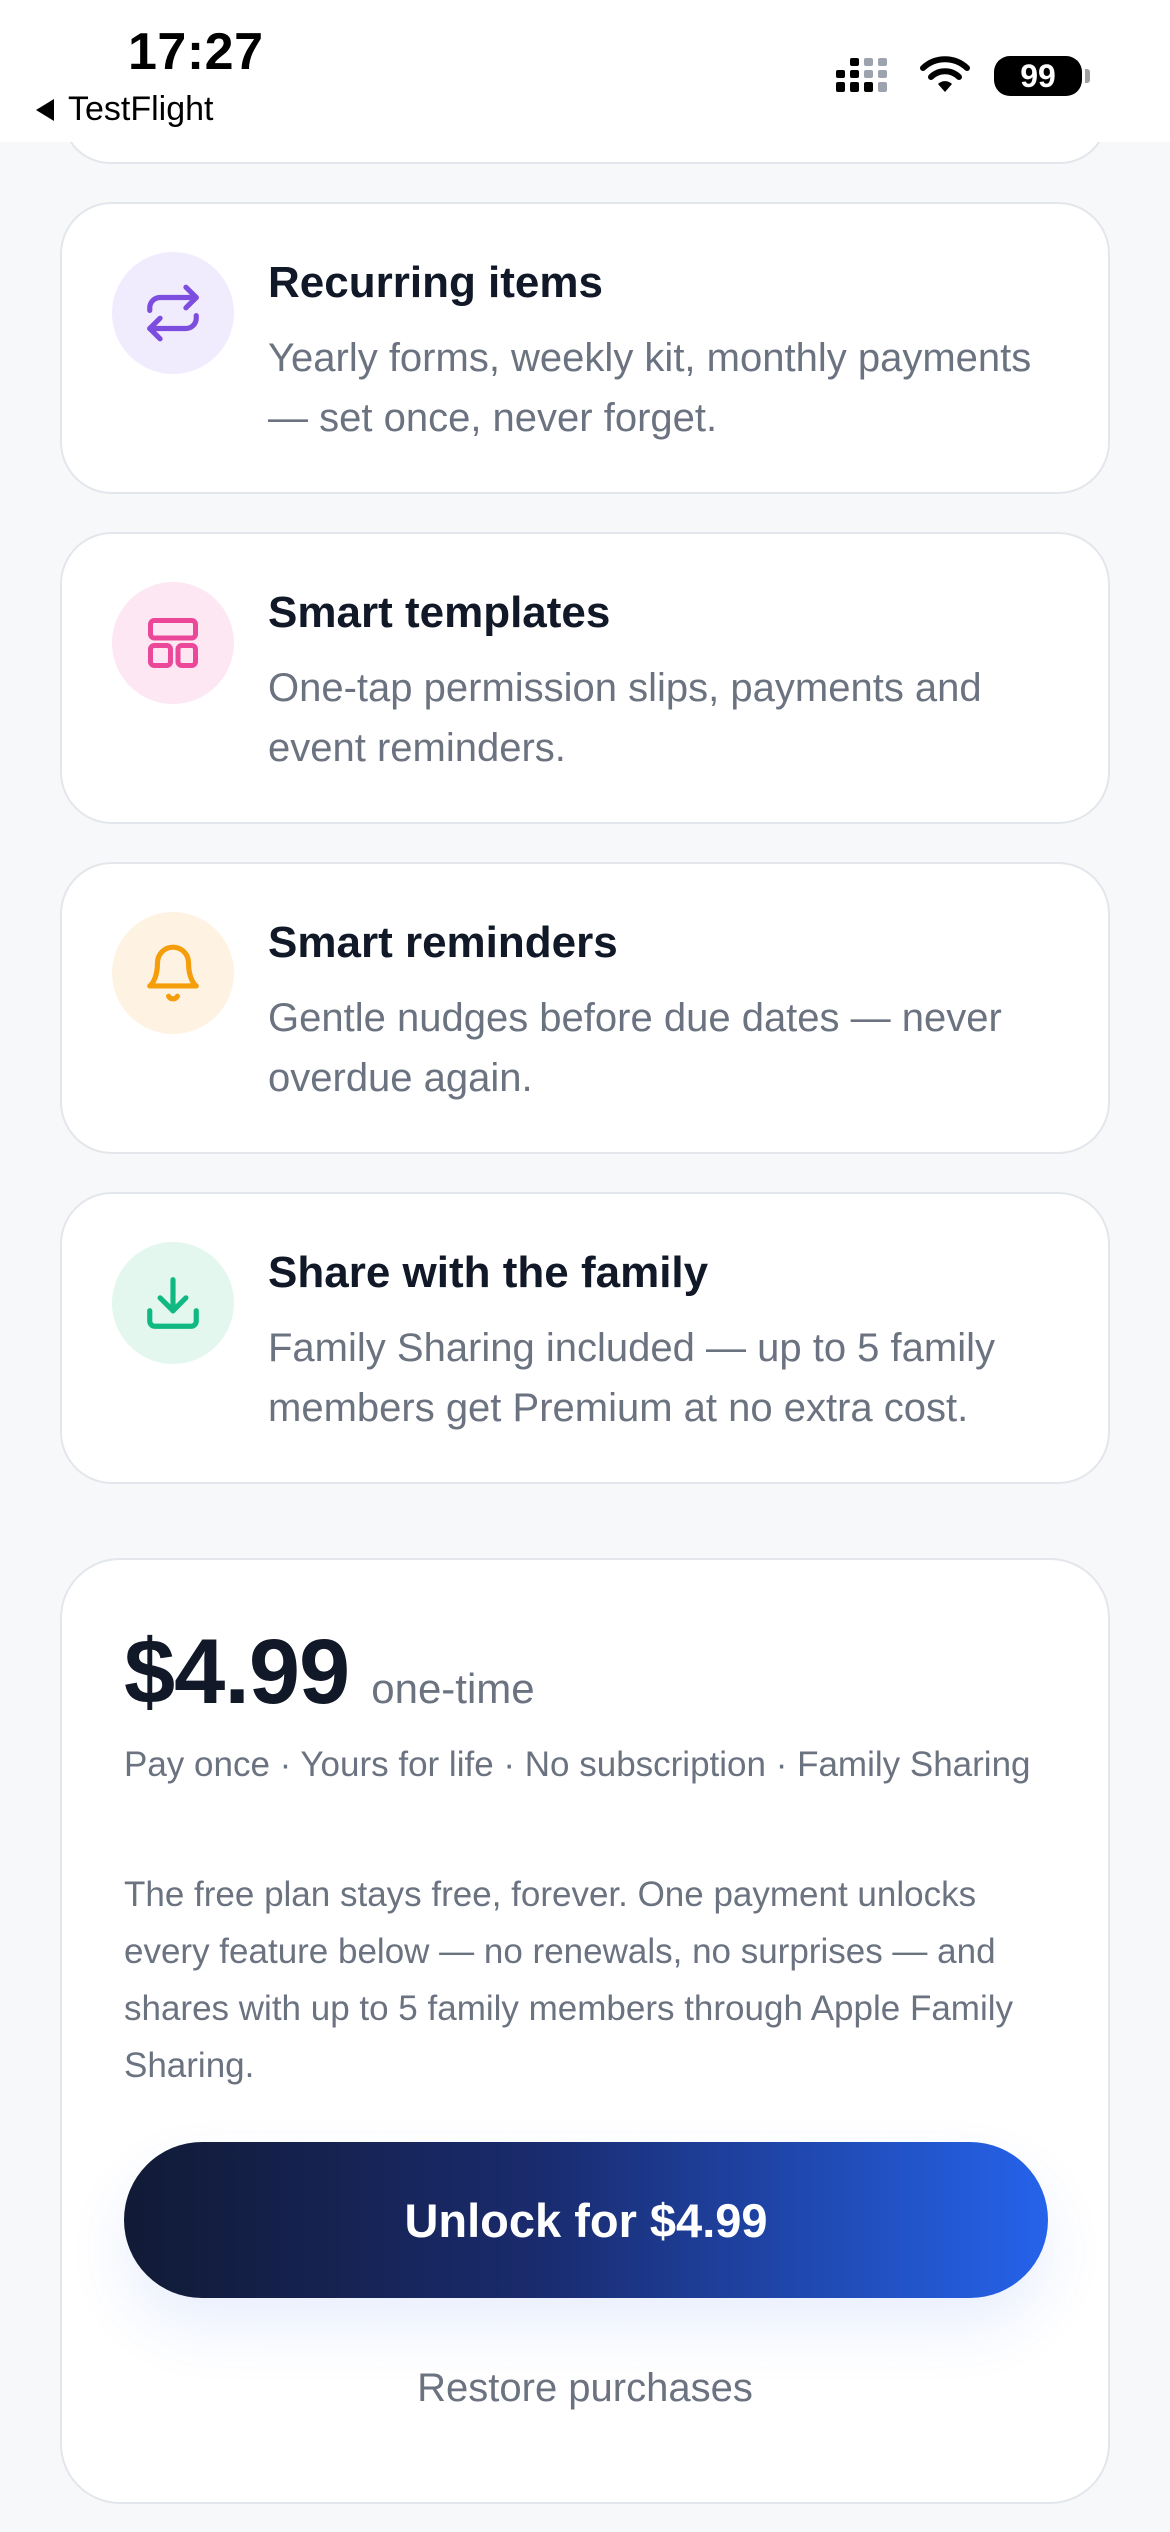 This screenshot has width=1170, height=2532. I want to click on back-to-app-button: TestFlight, so click(125, 109).